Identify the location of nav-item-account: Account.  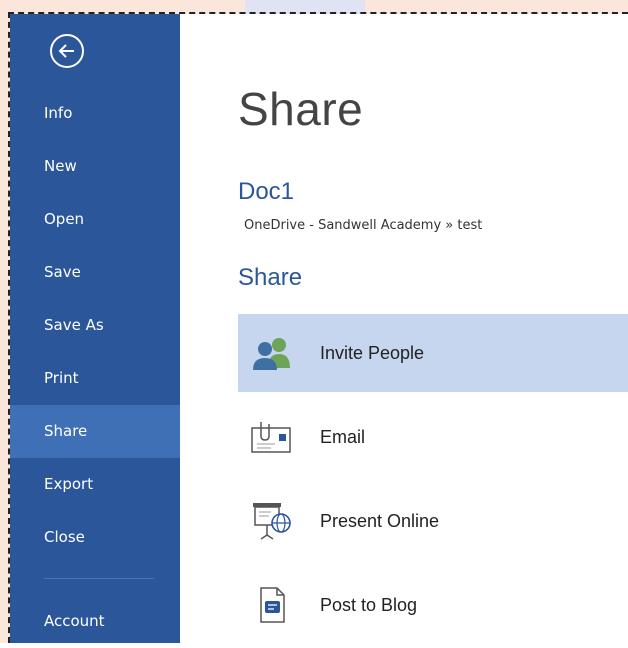
(95, 621).